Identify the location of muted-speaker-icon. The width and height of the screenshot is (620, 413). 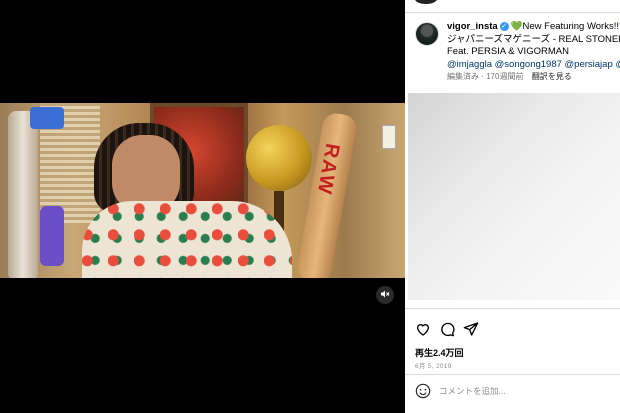
(385, 294).